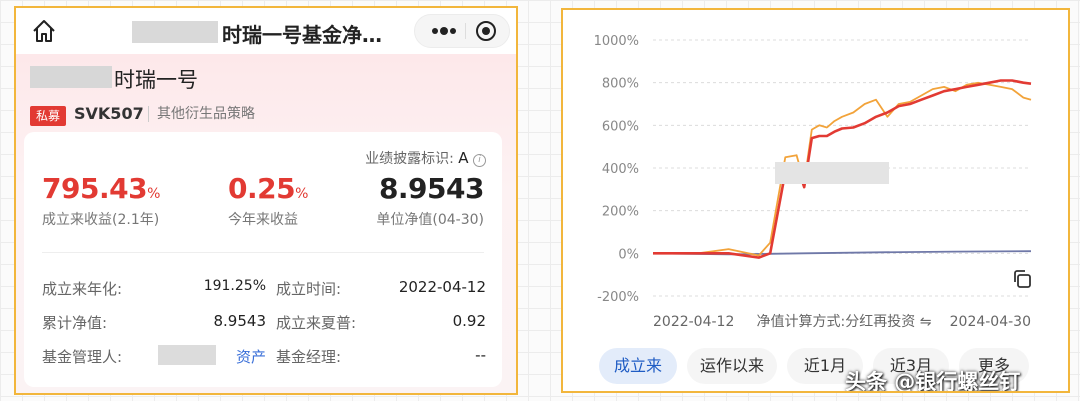 The width and height of the screenshot is (1080, 401). What do you see at coordinates (990, 322) in the screenshot?
I see `x-label-end: 2024-04-30` at bounding box center [990, 322].